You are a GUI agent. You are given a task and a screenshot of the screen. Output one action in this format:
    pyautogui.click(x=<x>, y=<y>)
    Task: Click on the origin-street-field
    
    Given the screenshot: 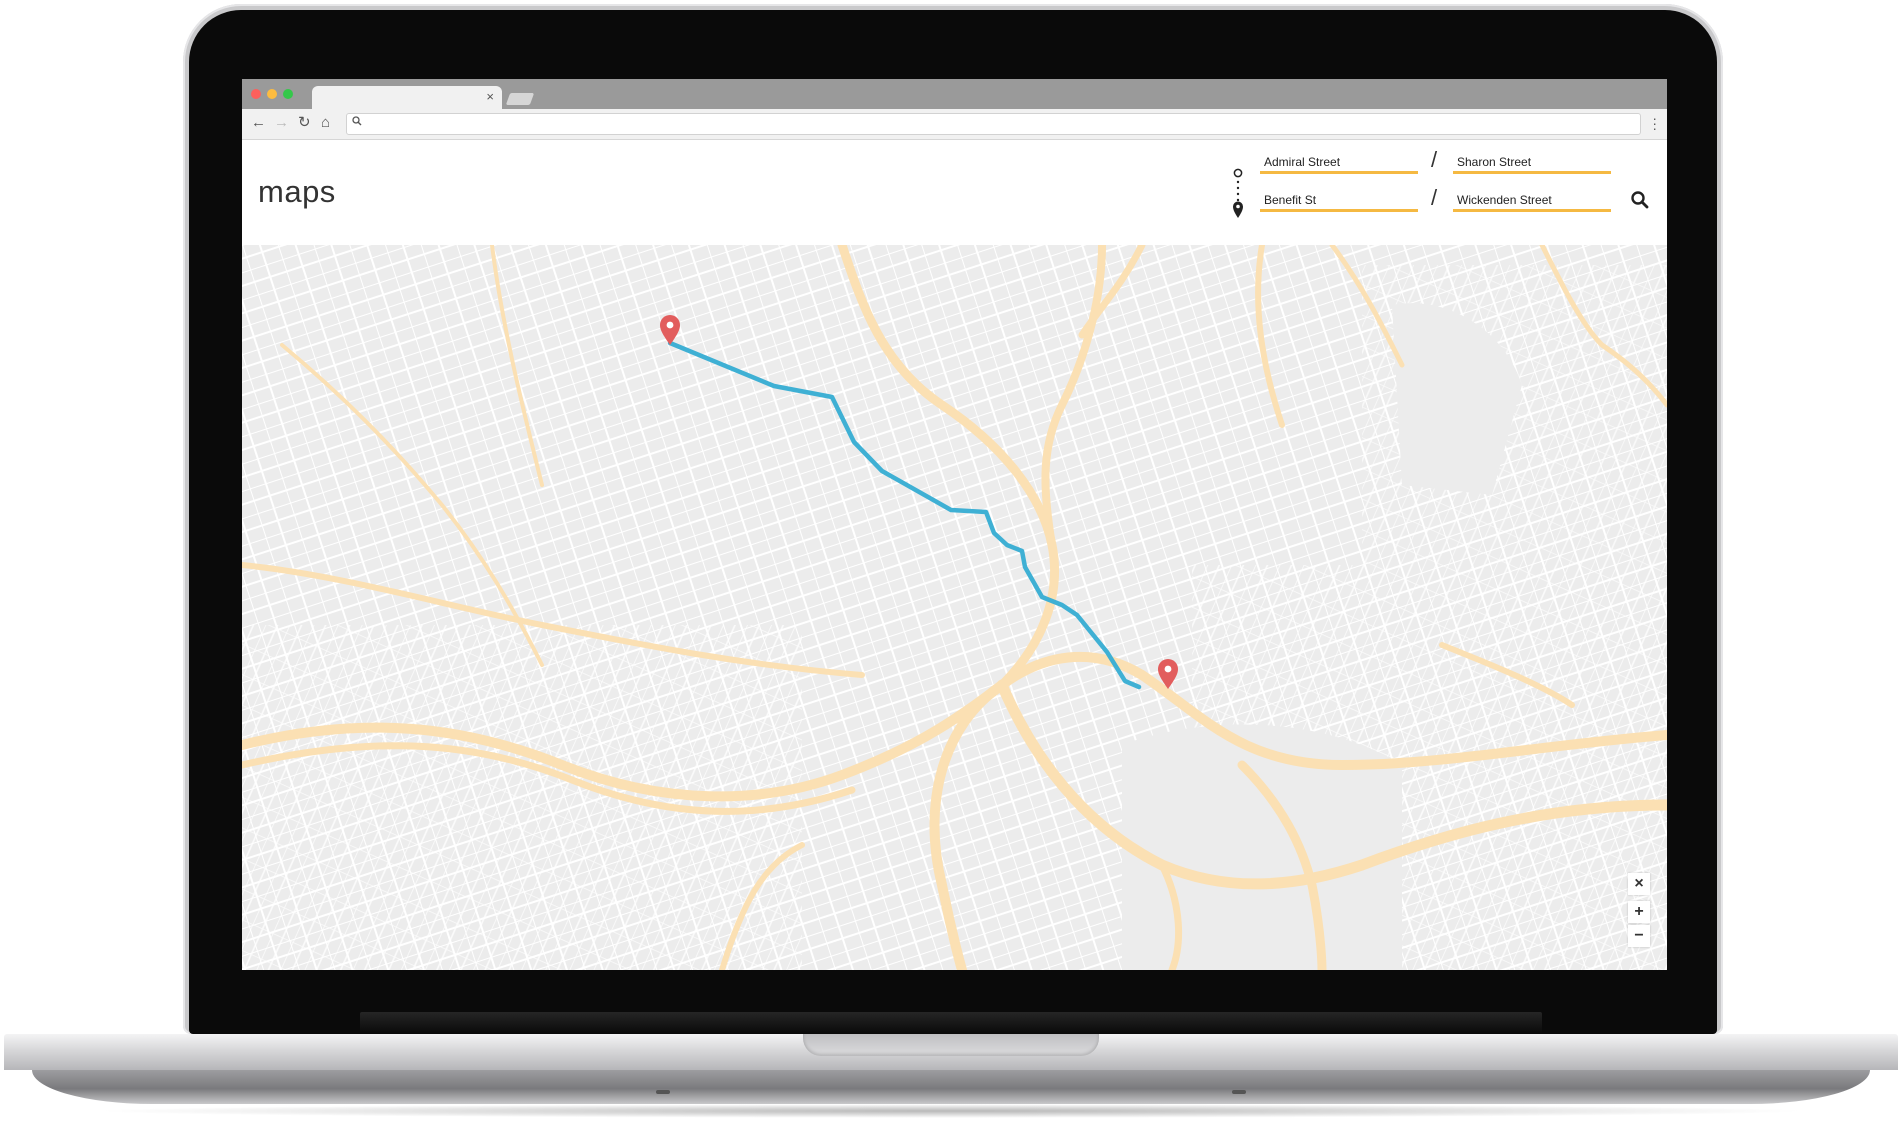 What is the action you would take?
    pyautogui.click(x=1339, y=161)
    